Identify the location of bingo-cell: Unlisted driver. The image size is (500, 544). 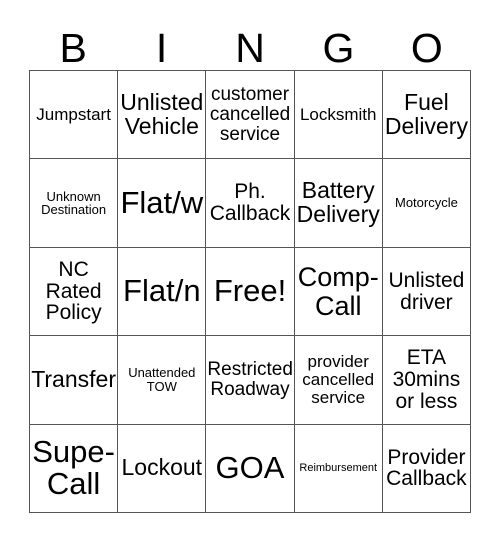
(427, 292).